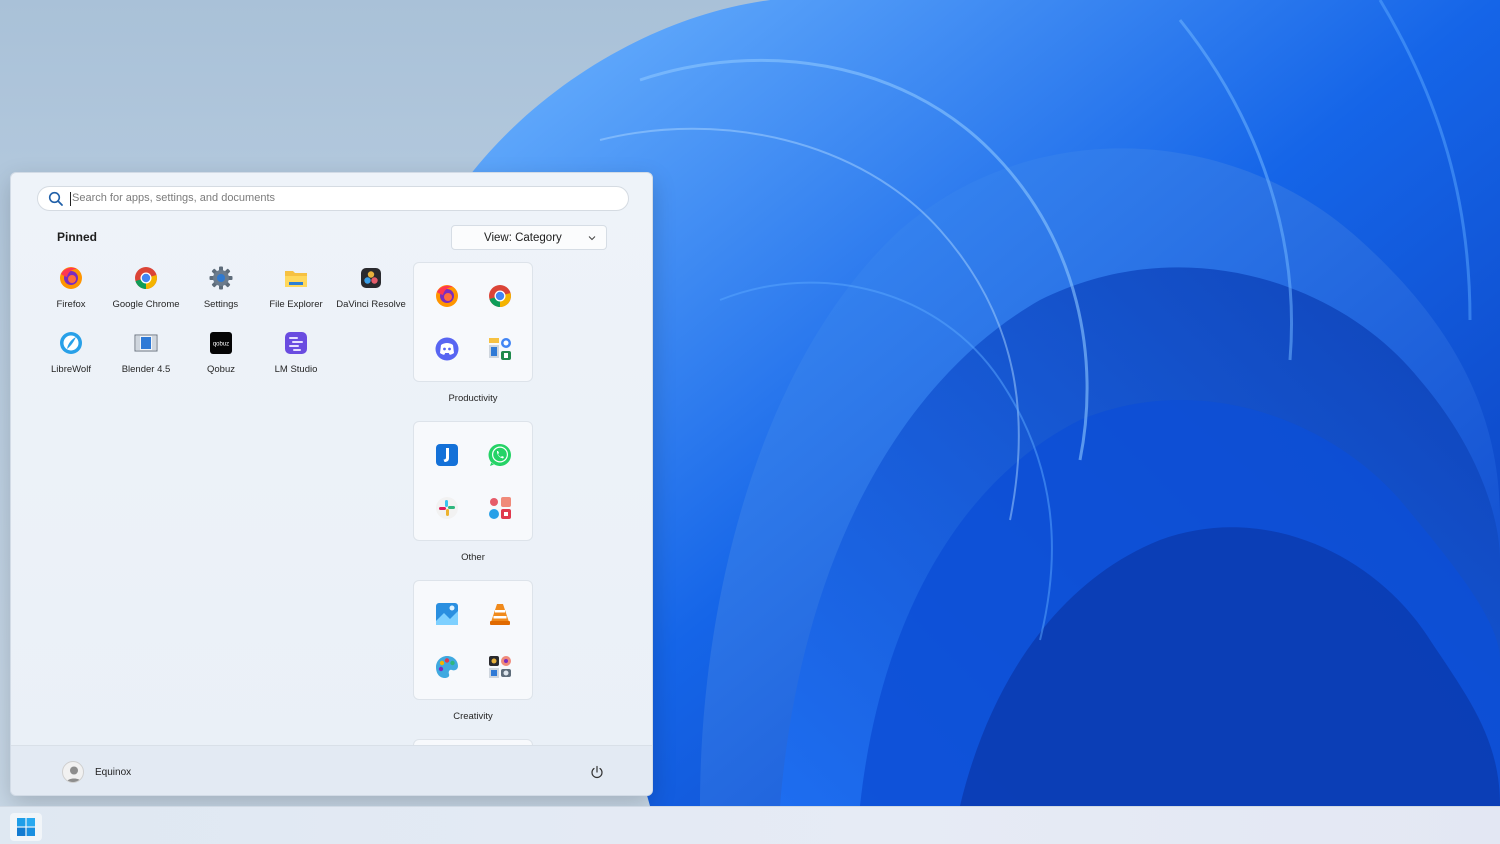 This screenshot has width=1500, height=844. I want to click on davinci-resolve-icon, so click(371, 278).